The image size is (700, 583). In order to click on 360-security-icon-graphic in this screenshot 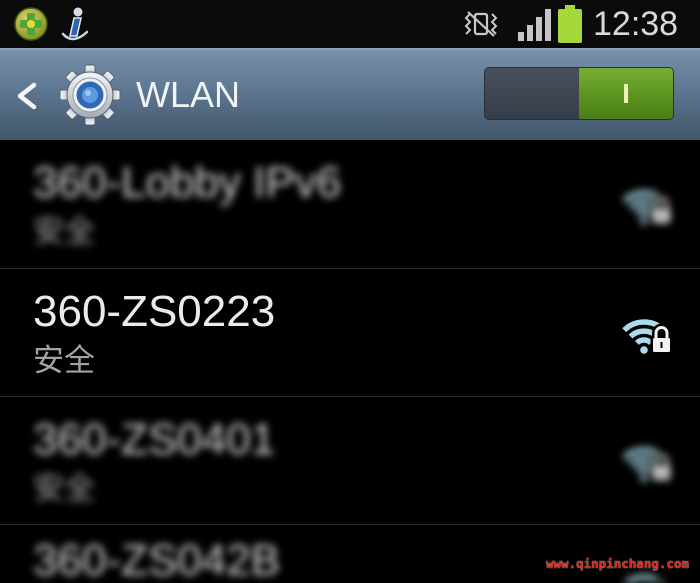, I will do `click(31, 24)`.